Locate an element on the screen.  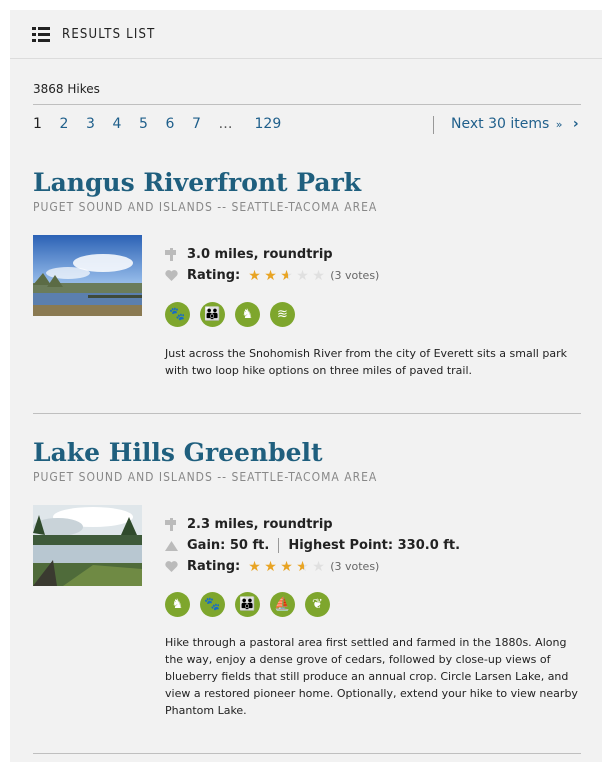
page-links: 1 2 3 4 5 6 7 … 129 is located at coordinates (157, 124).